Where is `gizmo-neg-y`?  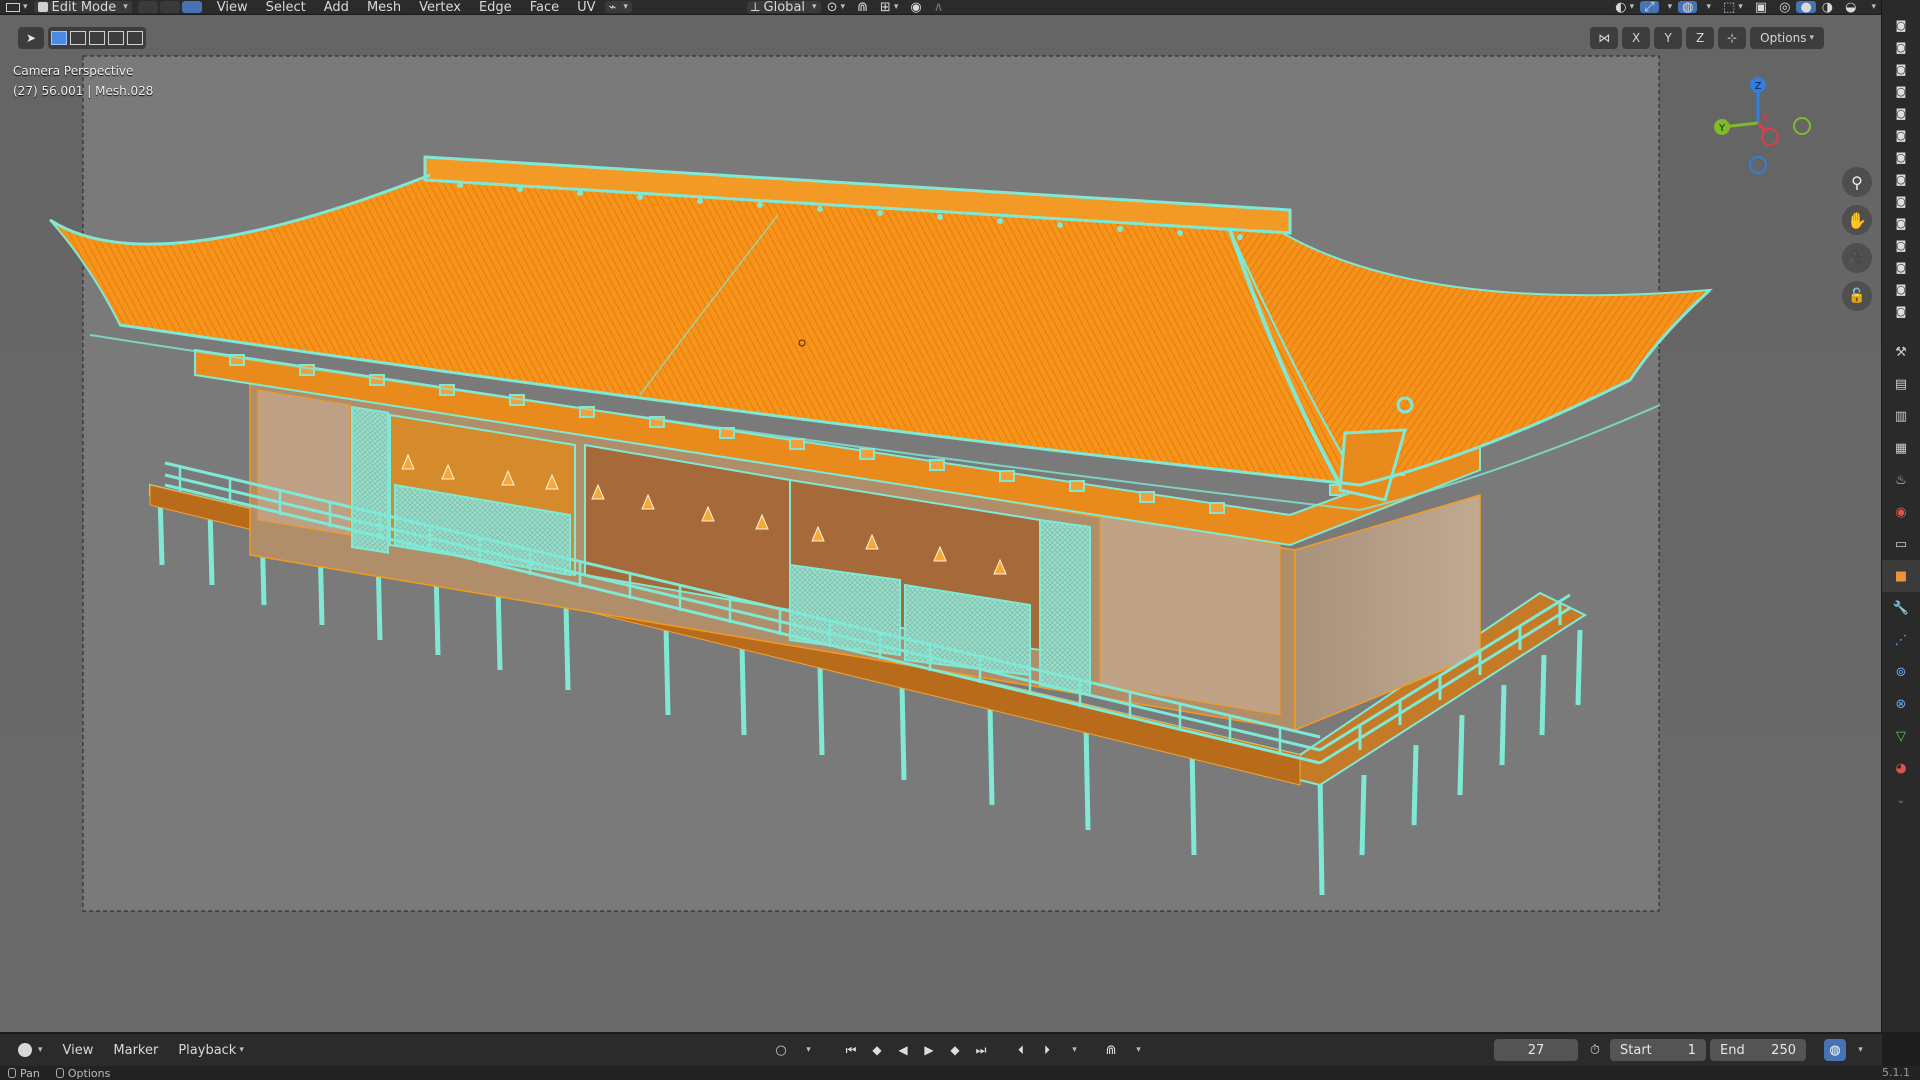
gizmo-neg-y is located at coordinates (1802, 126).